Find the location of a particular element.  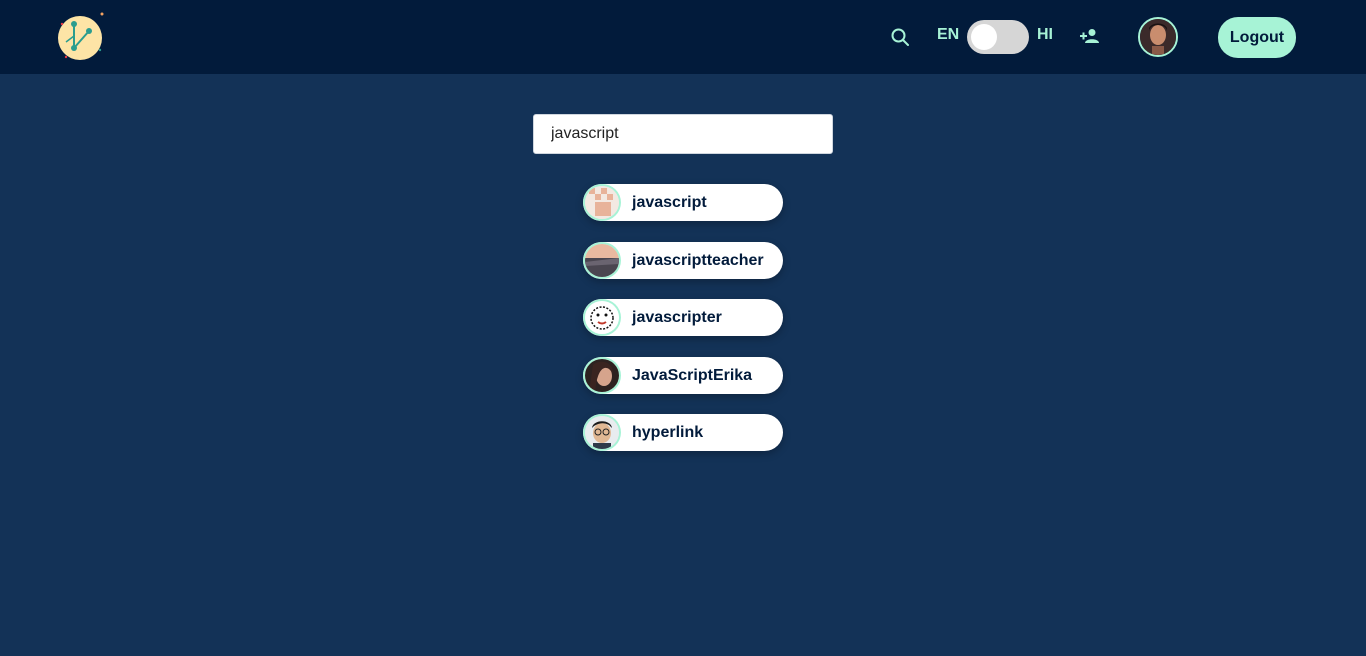

logo-icon is located at coordinates (81, 36).